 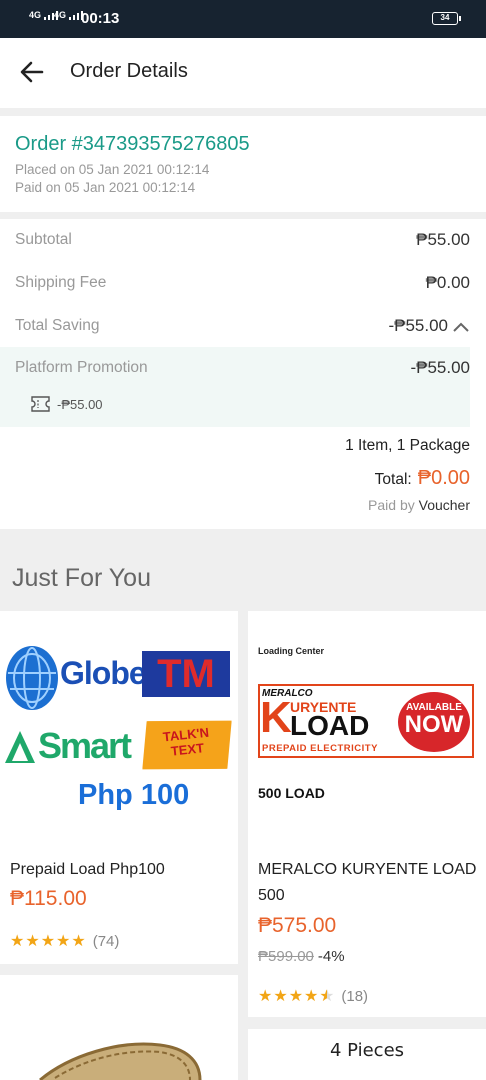 What do you see at coordinates (291, 651) in the screenshot?
I see `loading-center-text: Loading Center` at bounding box center [291, 651].